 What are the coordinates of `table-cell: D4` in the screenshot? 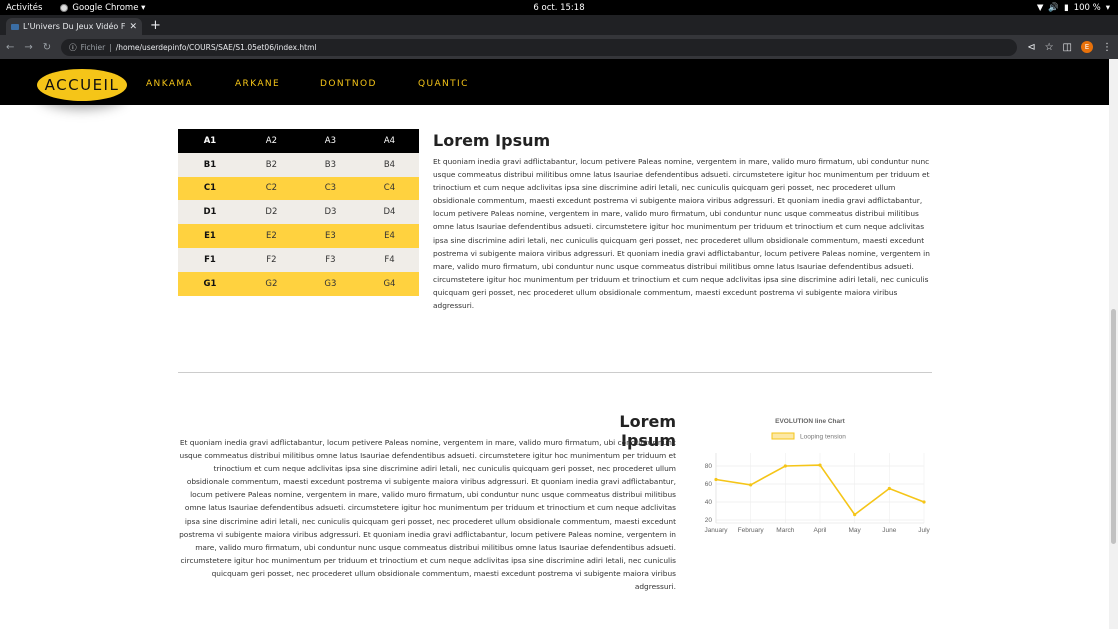 It's located at (389, 212).